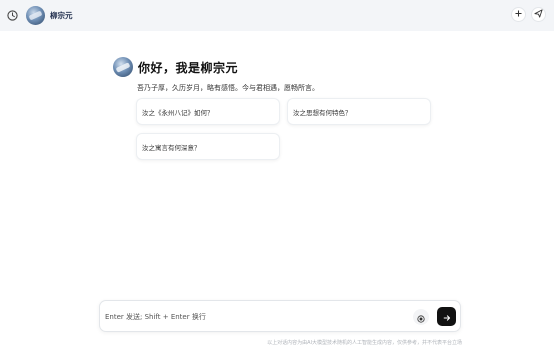  Describe the element at coordinates (178, 112) in the screenshot. I see `suggestion-label: 汝之《永州八记》如何？` at that location.